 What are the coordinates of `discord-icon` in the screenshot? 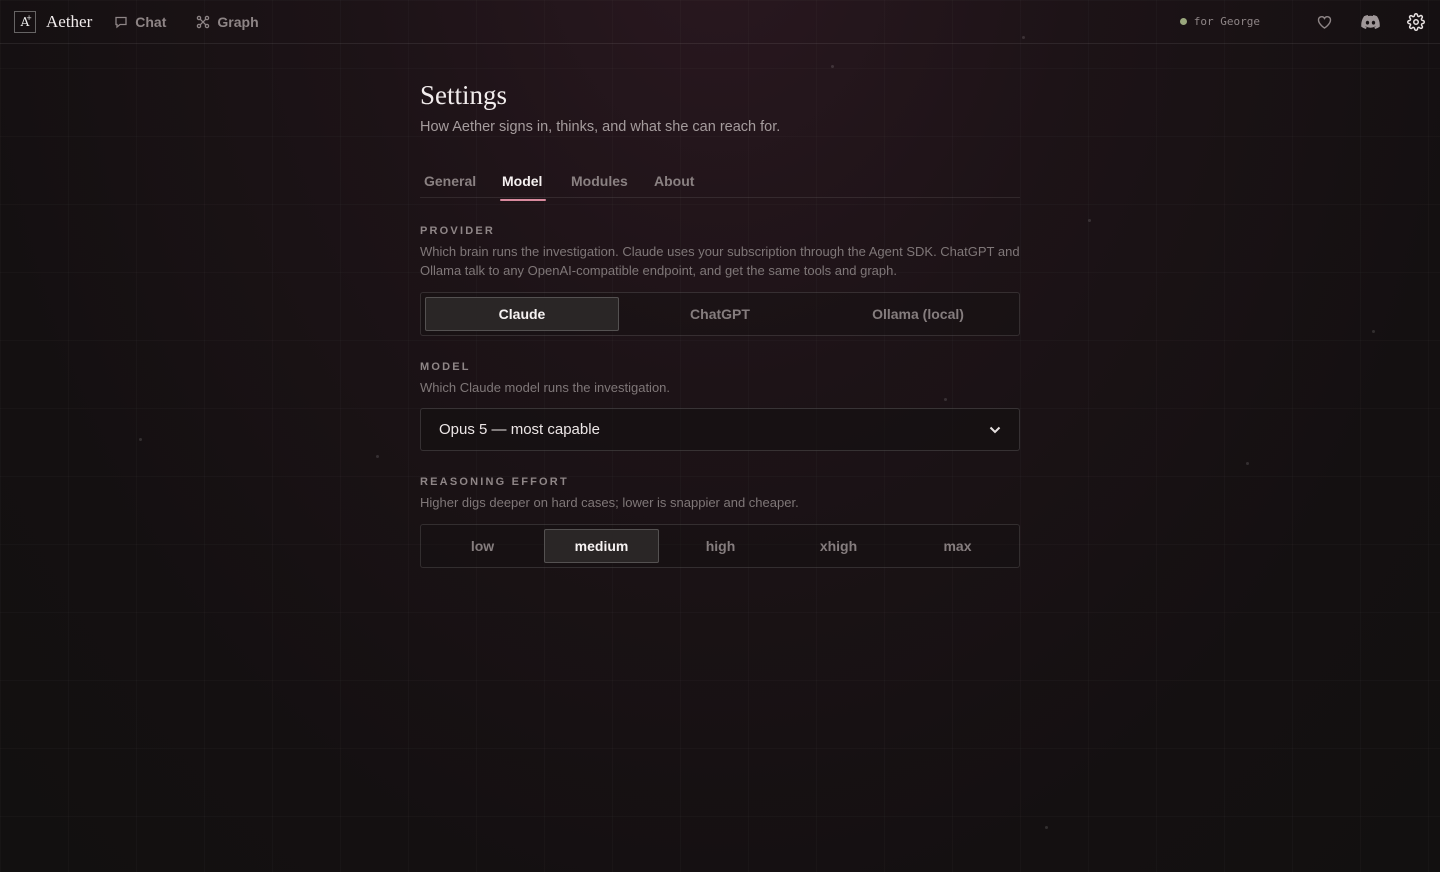 It's located at (1370, 22).